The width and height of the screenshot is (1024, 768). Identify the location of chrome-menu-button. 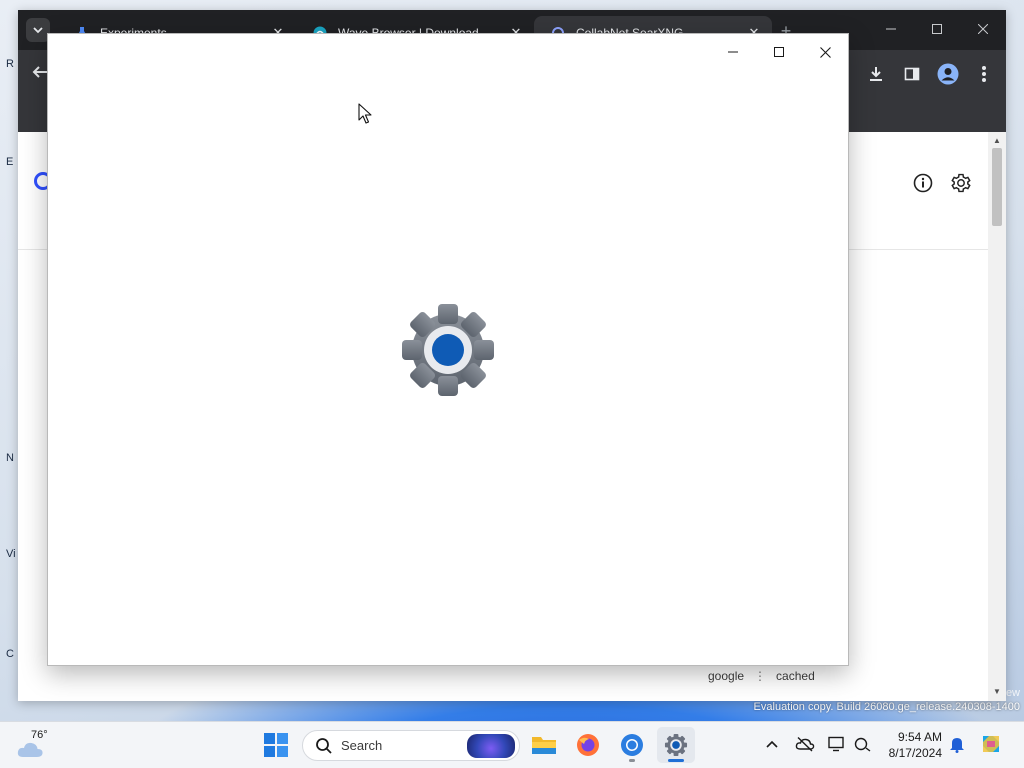
(984, 74).